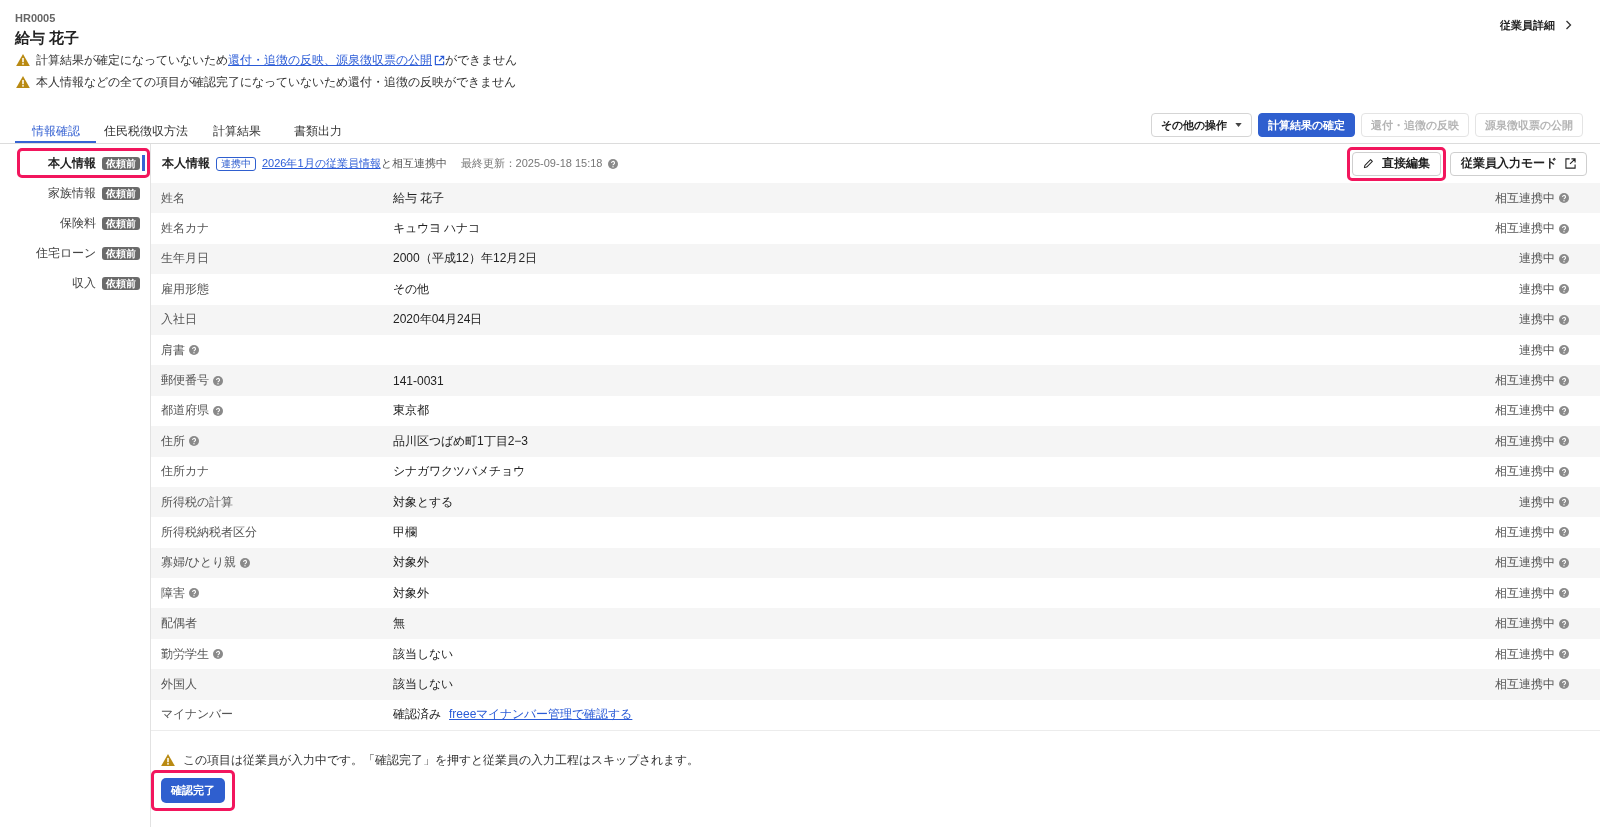  Describe the element at coordinates (193, 791) in the screenshot. I see `confirm-complete-button: 確認完了` at that location.